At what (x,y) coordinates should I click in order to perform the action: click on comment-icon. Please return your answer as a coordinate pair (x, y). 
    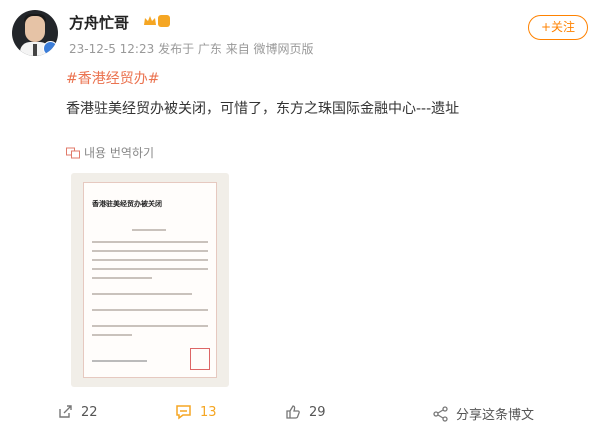
    Looking at the image, I should click on (183, 412).